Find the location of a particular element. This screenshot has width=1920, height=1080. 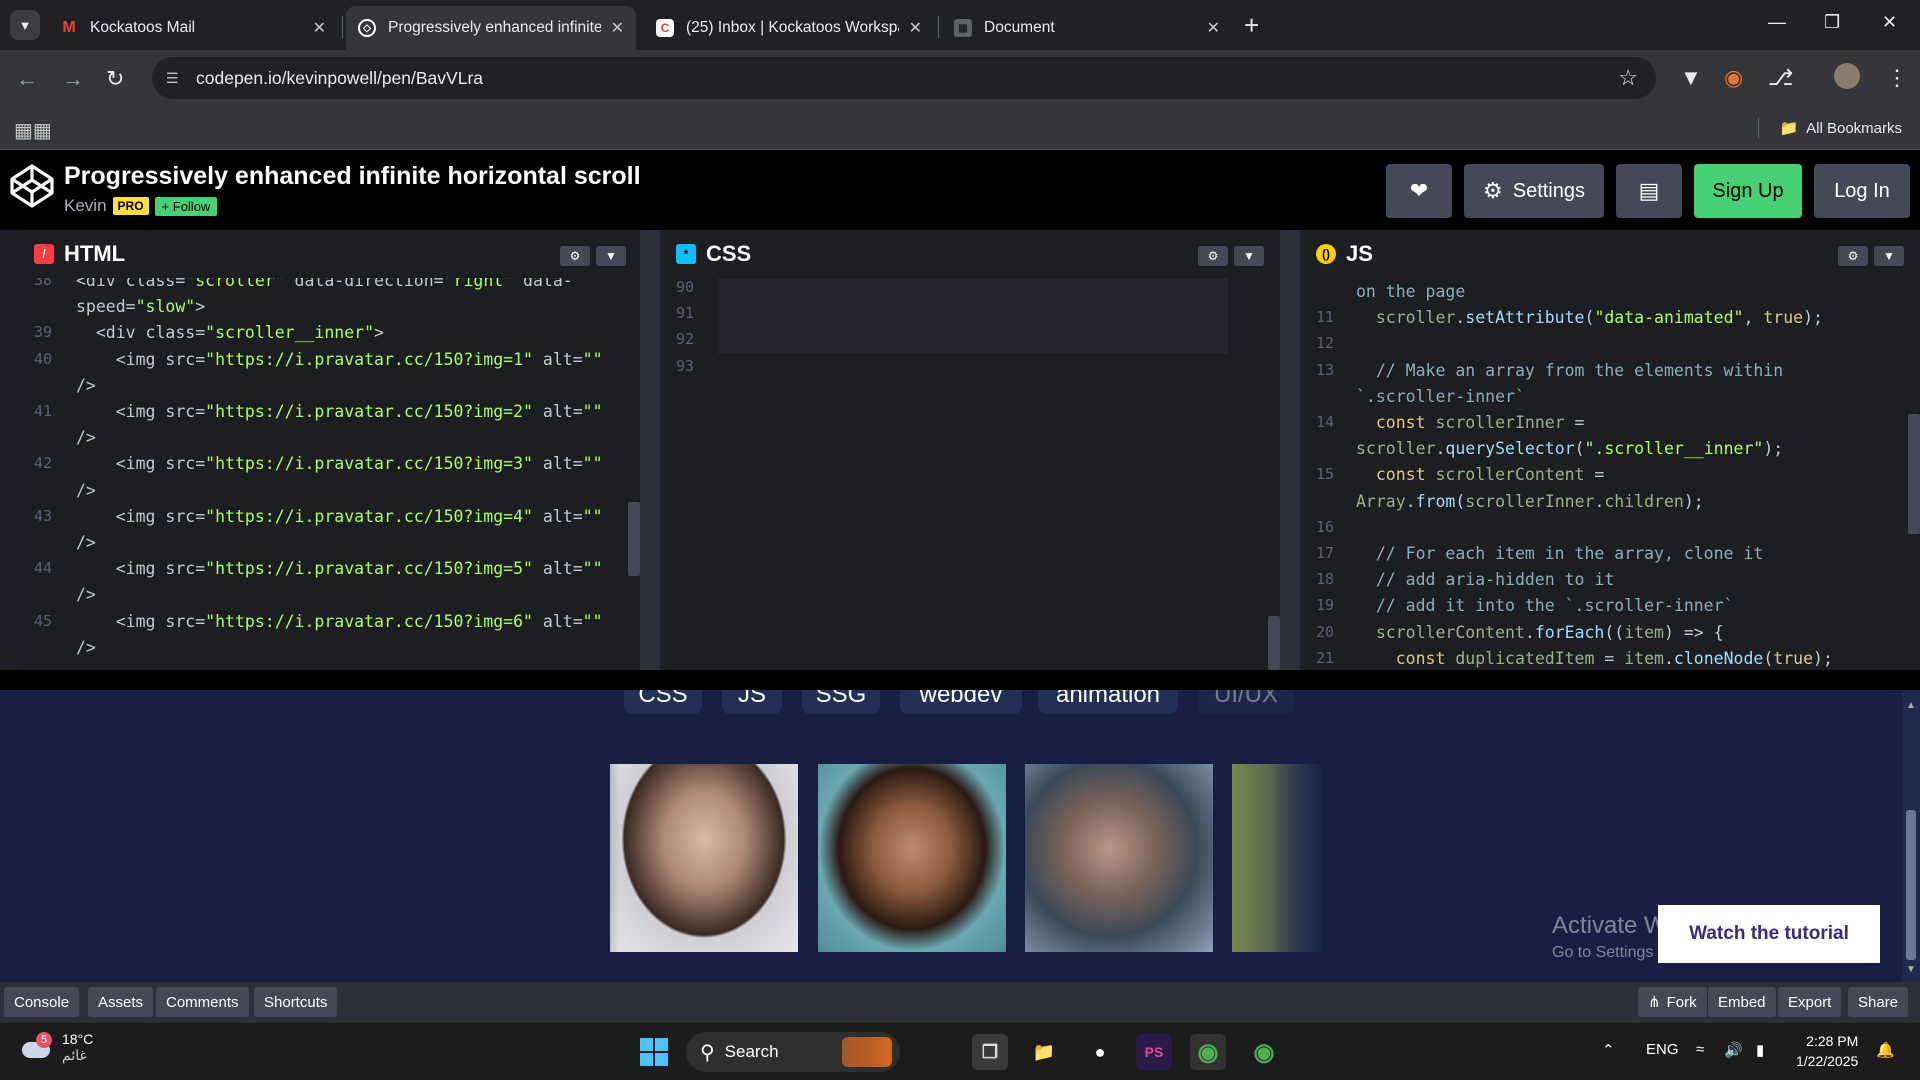

reload-icon: ↻ is located at coordinates (115, 79).